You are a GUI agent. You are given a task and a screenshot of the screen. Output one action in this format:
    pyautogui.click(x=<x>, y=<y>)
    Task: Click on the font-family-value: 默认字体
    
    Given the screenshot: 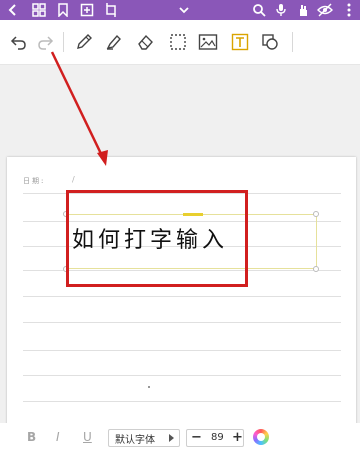 What is the action you would take?
    pyautogui.click(x=135, y=440)
    